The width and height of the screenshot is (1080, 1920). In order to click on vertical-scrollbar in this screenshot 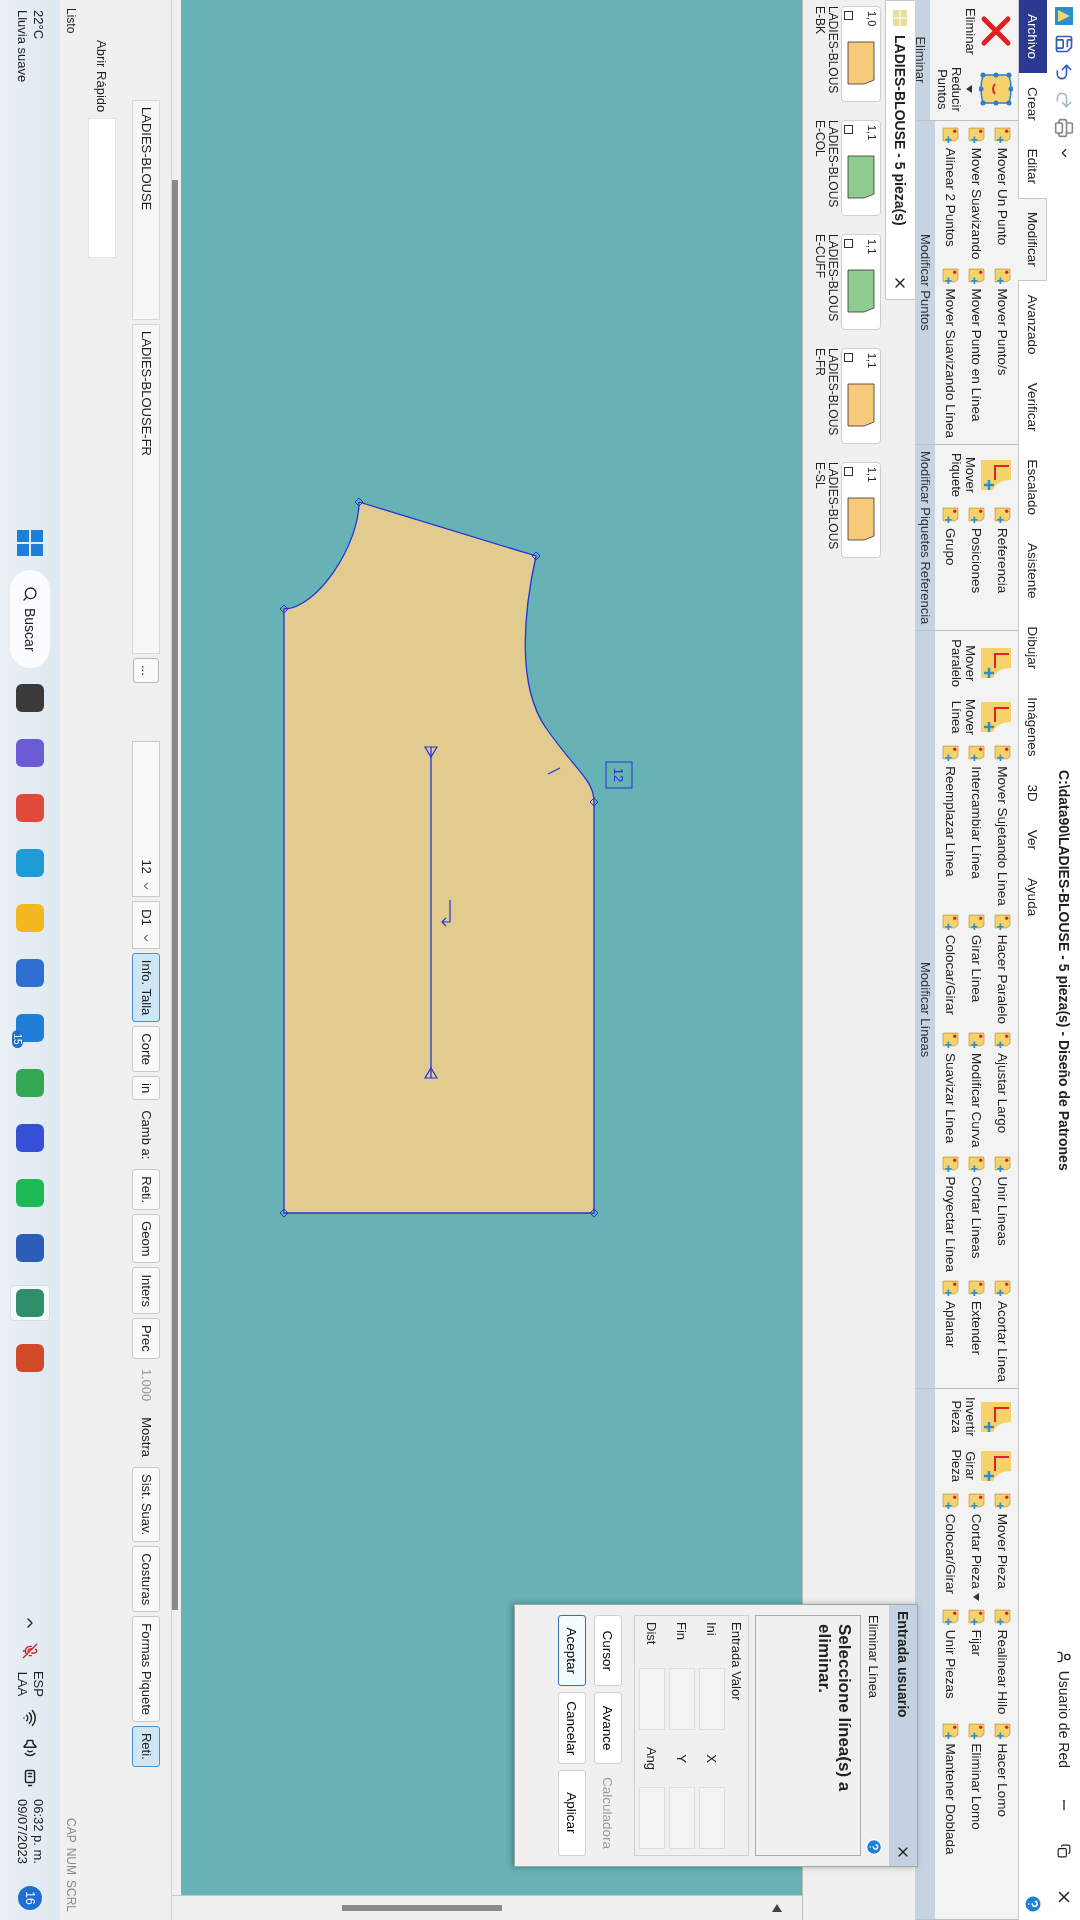, I will do `click(422, 1908)`.